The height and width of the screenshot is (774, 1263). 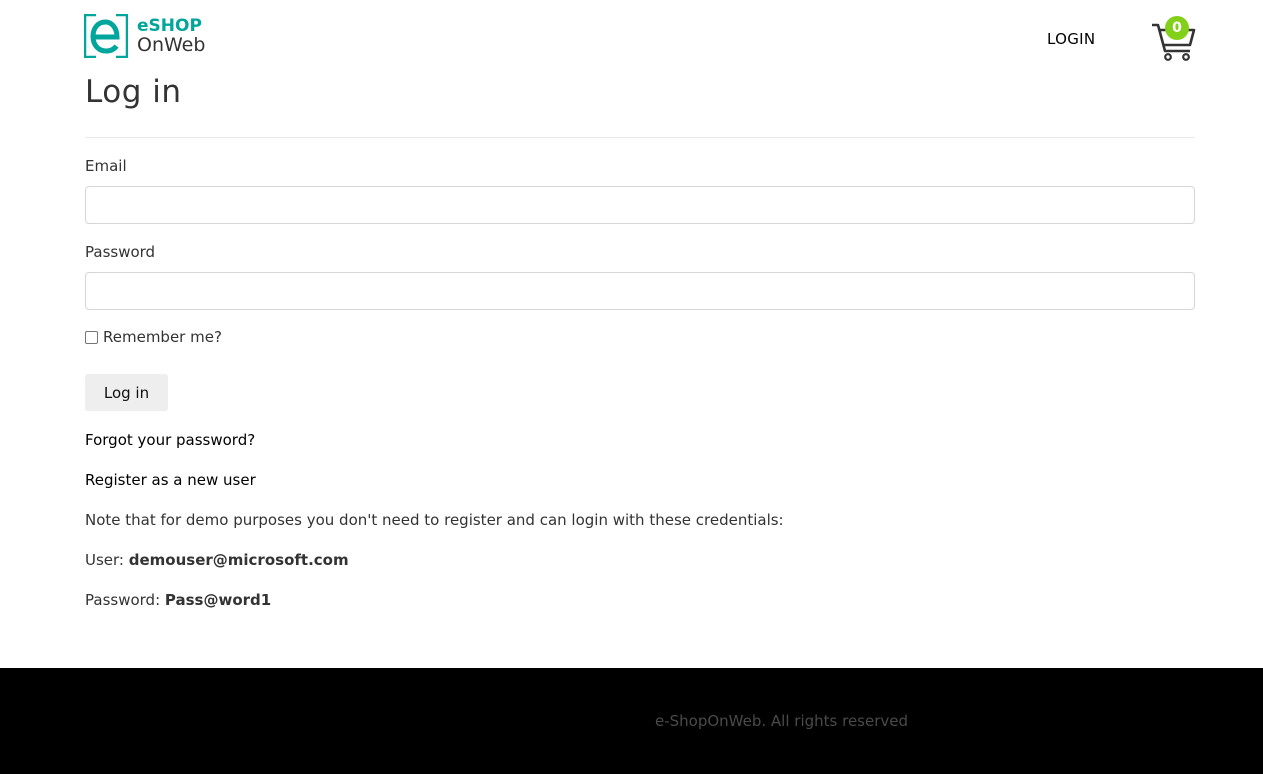 What do you see at coordinates (120, 252) in the screenshot?
I see `password-label: Password` at bounding box center [120, 252].